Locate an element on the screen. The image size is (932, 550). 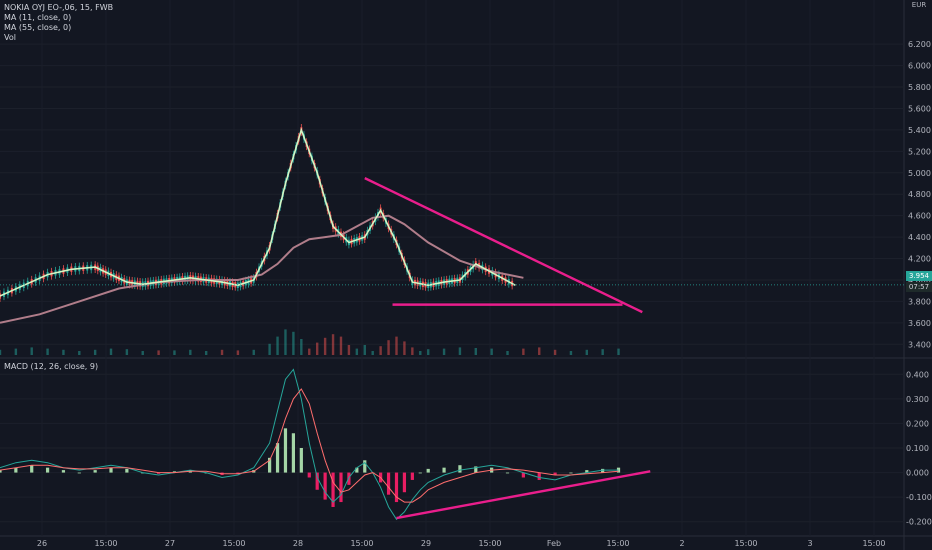
macd-tick-label: 0.200 is located at coordinates (917, 423).